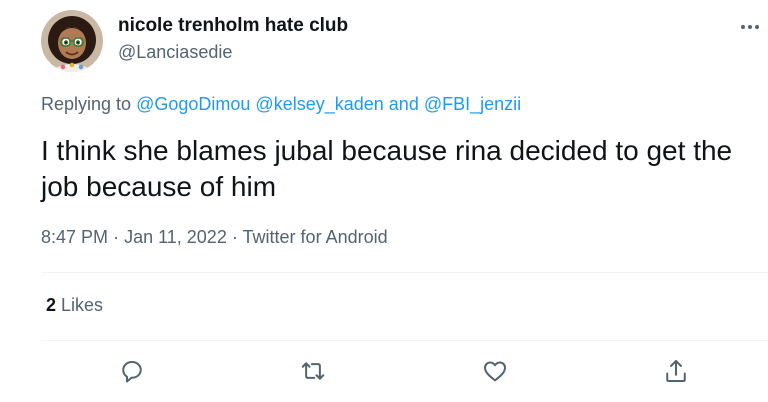 The width and height of the screenshot is (768, 402). What do you see at coordinates (175, 237) in the screenshot?
I see `tweet-date: Jan 11, 2022` at bounding box center [175, 237].